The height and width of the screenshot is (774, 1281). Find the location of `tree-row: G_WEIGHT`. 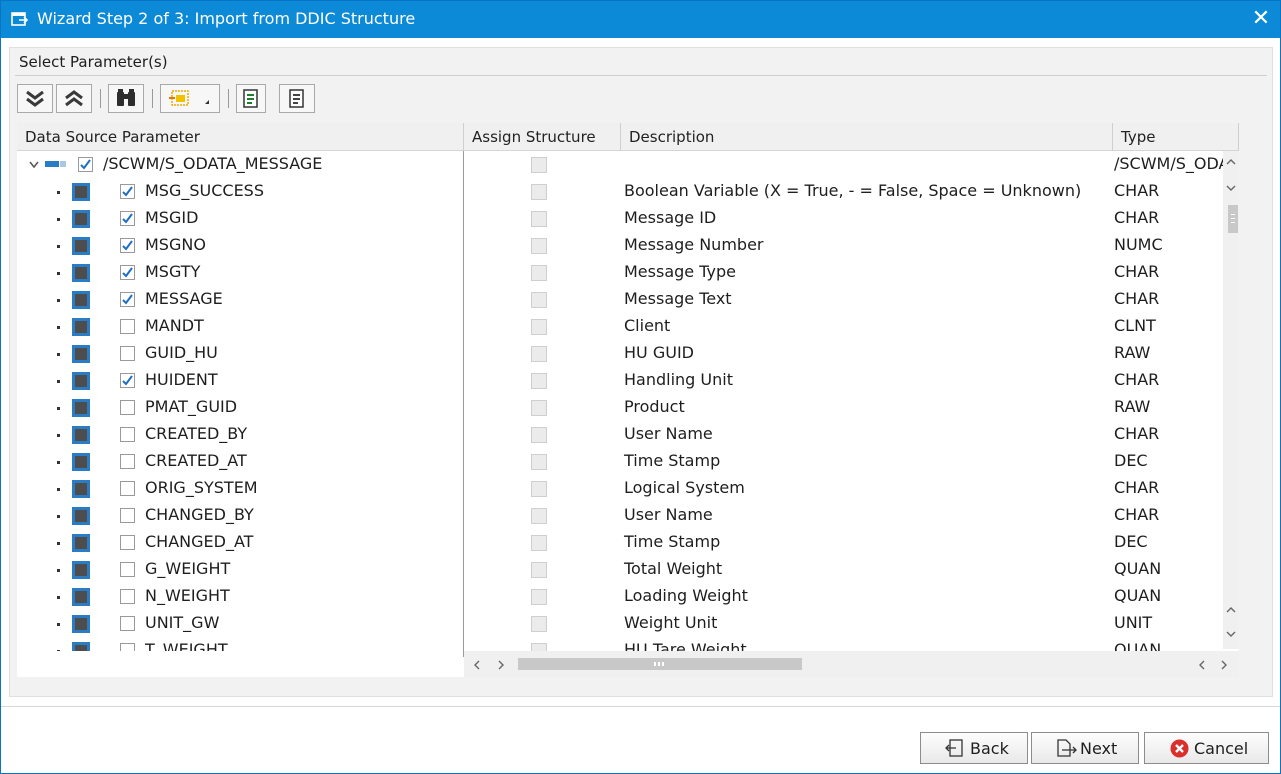

tree-row: G_WEIGHT is located at coordinates (240, 569).